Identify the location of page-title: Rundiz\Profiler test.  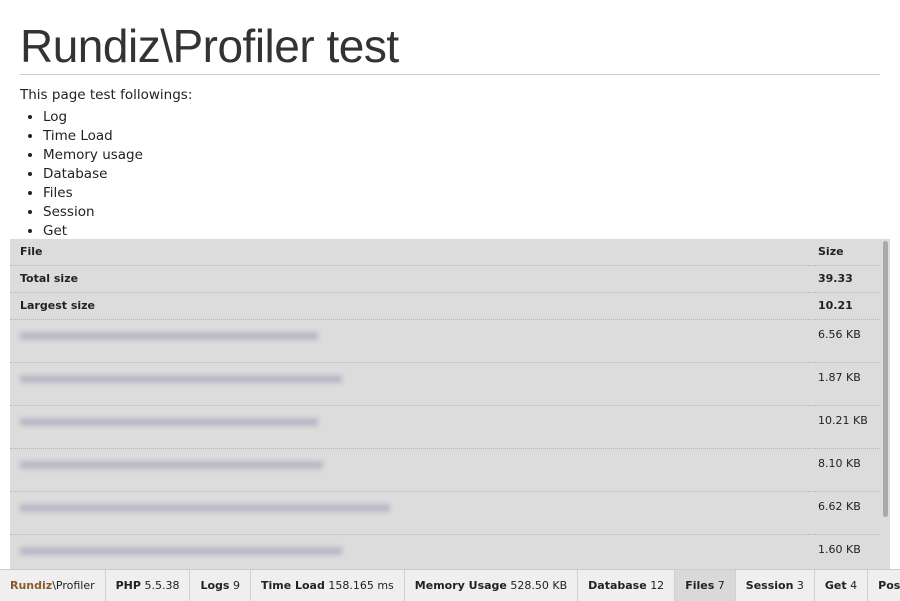
(209, 46).